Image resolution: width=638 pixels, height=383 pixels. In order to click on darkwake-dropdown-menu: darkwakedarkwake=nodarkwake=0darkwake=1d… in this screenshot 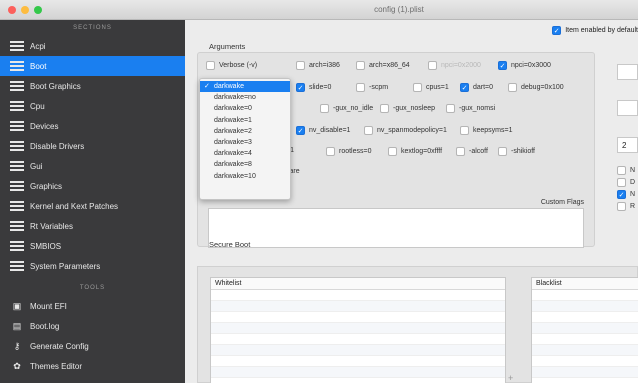, I will do `click(245, 139)`.